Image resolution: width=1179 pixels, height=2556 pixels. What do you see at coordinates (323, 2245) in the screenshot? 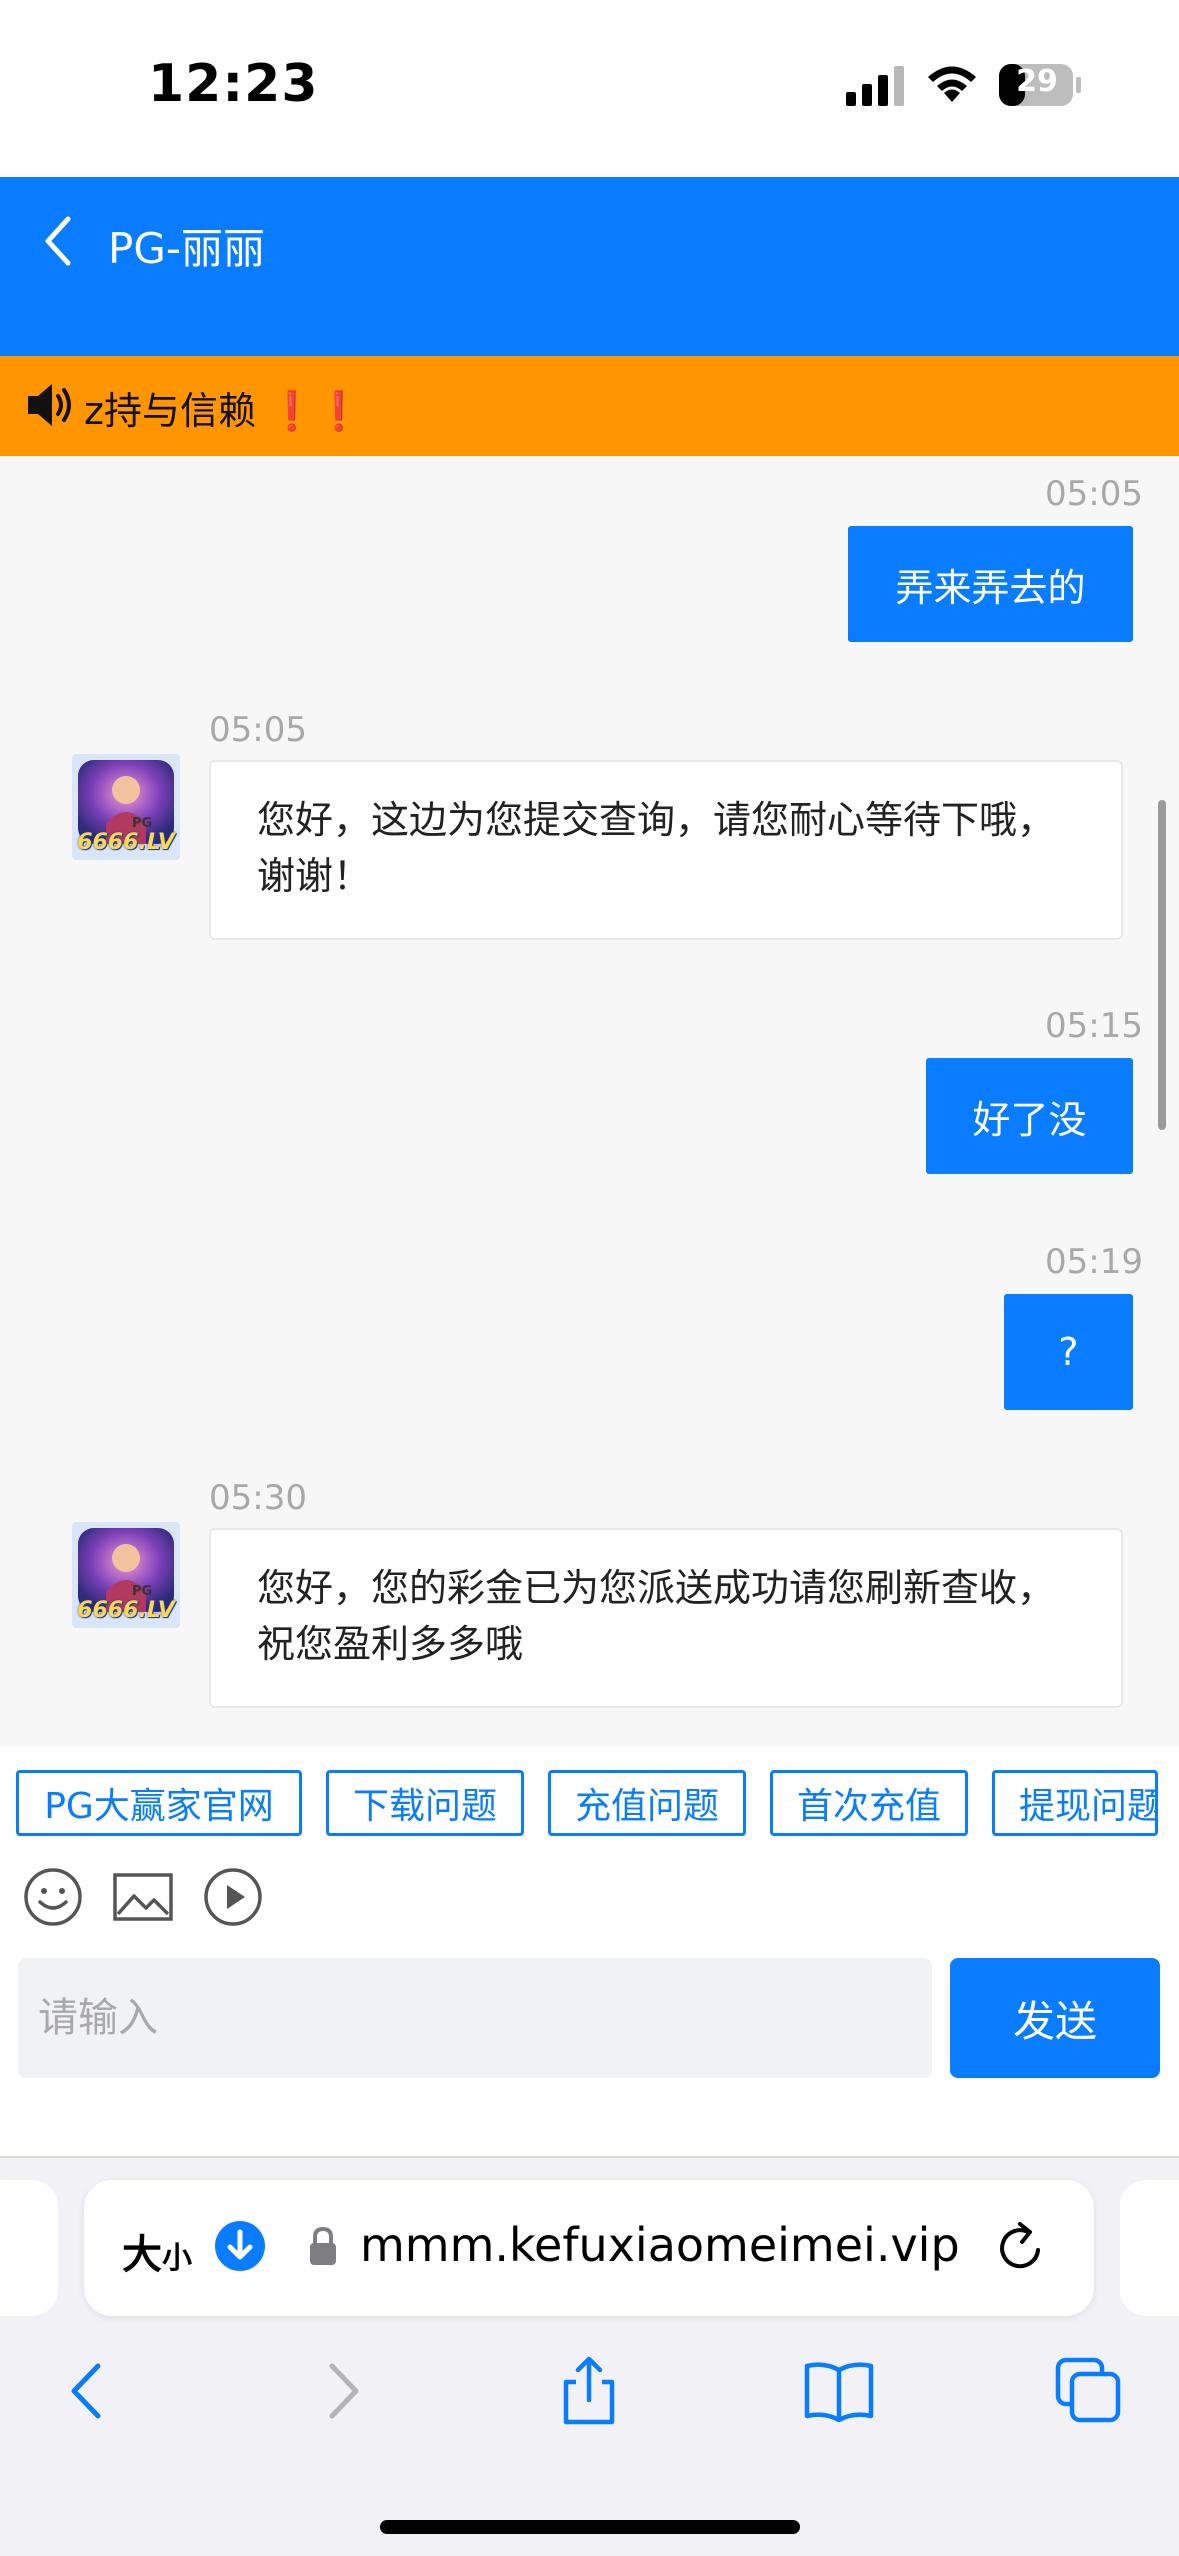
I see `lock-icon` at bounding box center [323, 2245].